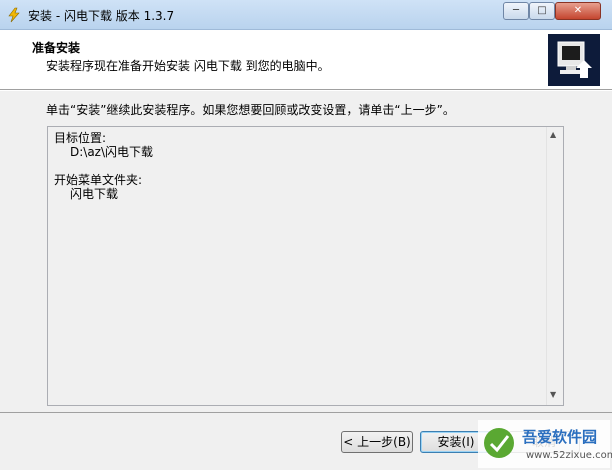 The height and width of the screenshot is (470, 612). What do you see at coordinates (499, 443) in the screenshot?
I see `watermark-logo-icon` at bounding box center [499, 443].